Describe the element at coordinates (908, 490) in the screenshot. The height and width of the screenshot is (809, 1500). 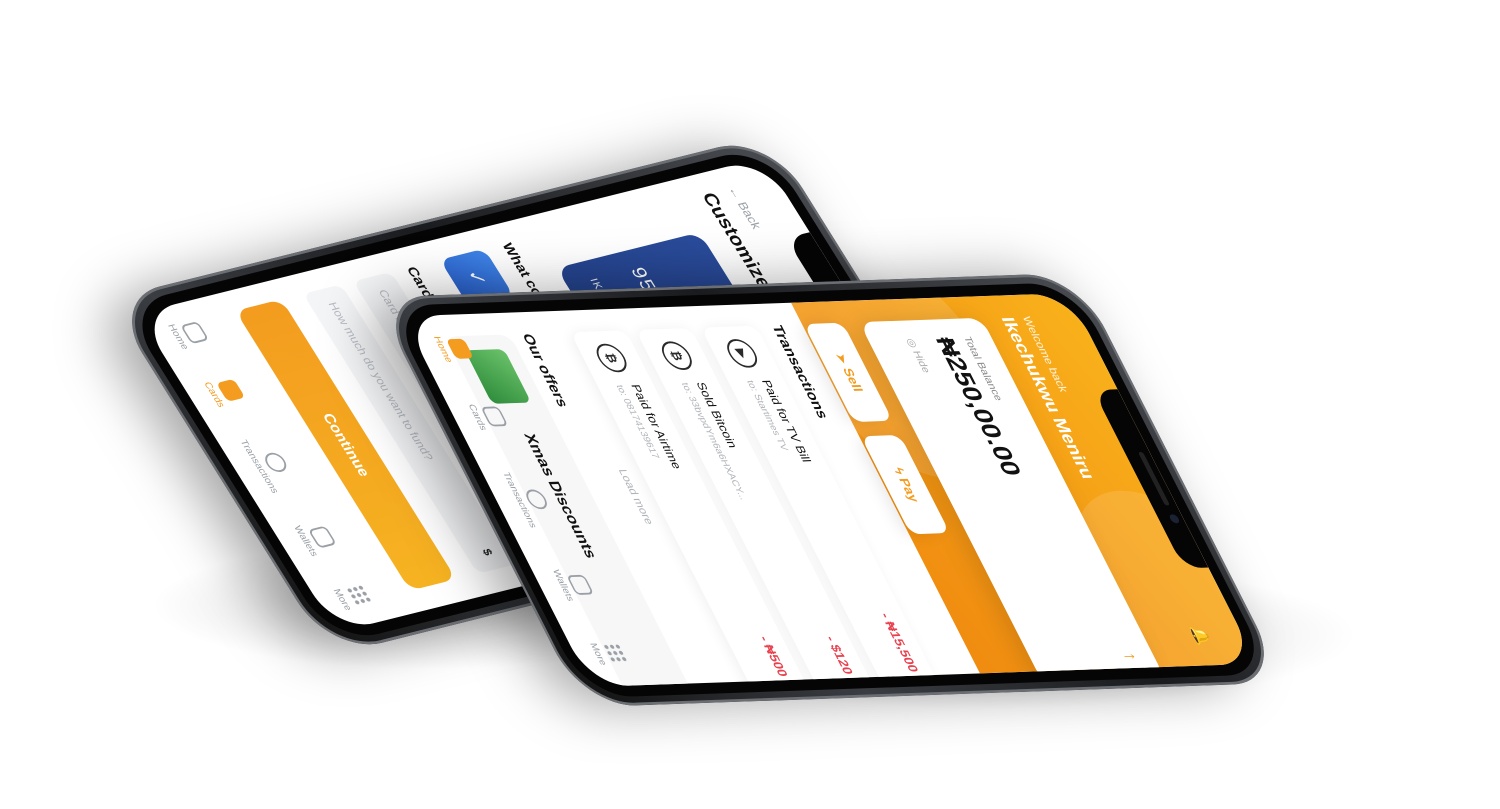
I see `pay-label: Pay` at that location.